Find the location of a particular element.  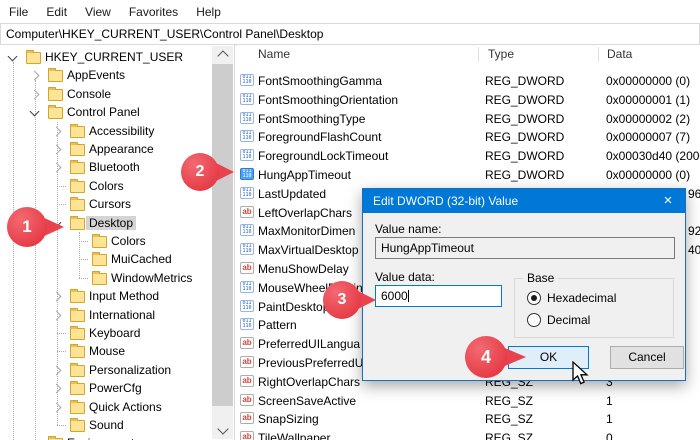

tree-item-label: Appearance is located at coordinates (121, 149).